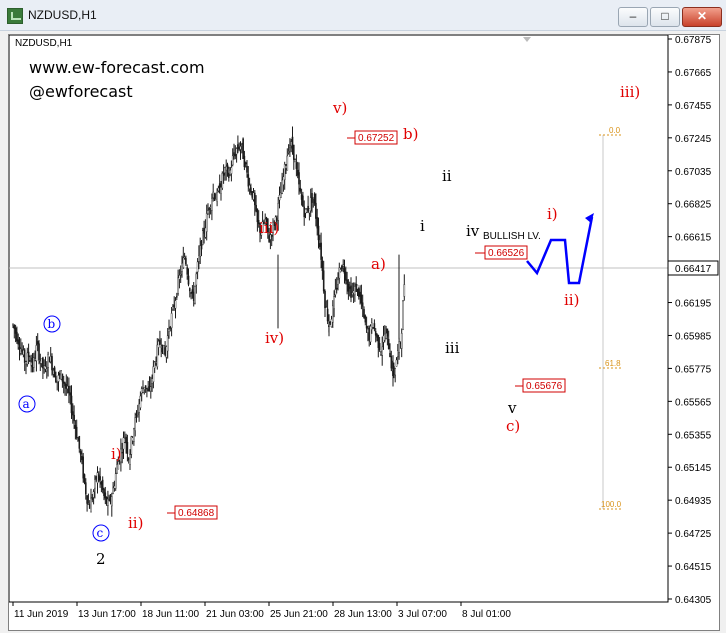 This screenshot has width=726, height=633. What do you see at coordinates (693, 369) in the screenshot?
I see `y-tick-label: 0.65775` at bounding box center [693, 369].